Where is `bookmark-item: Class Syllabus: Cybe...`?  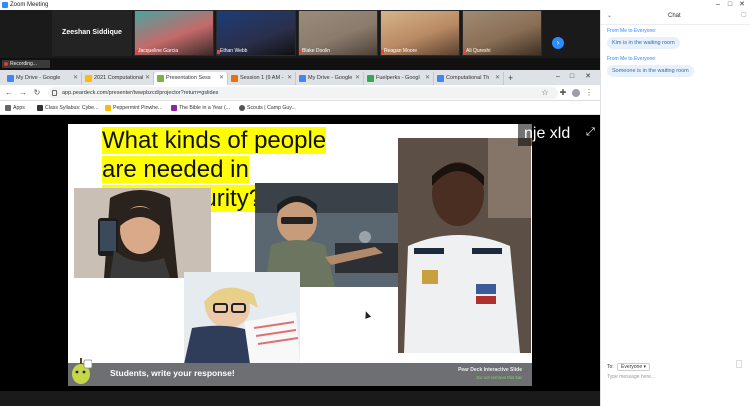 bookmark-item: Class Syllabus: Cybe... is located at coordinates (67, 108).